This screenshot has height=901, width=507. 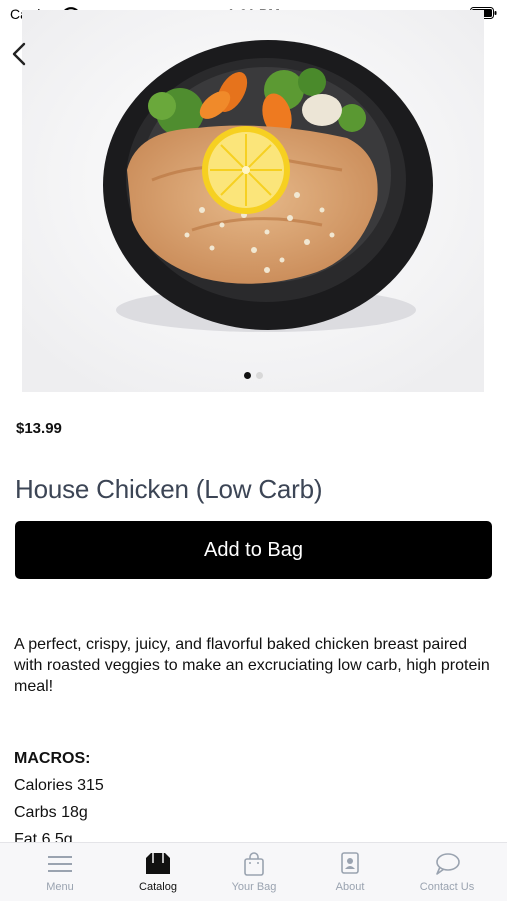 What do you see at coordinates (247, 375) in the screenshot?
I see `page-dot-active` at bounding box center [247, 375].